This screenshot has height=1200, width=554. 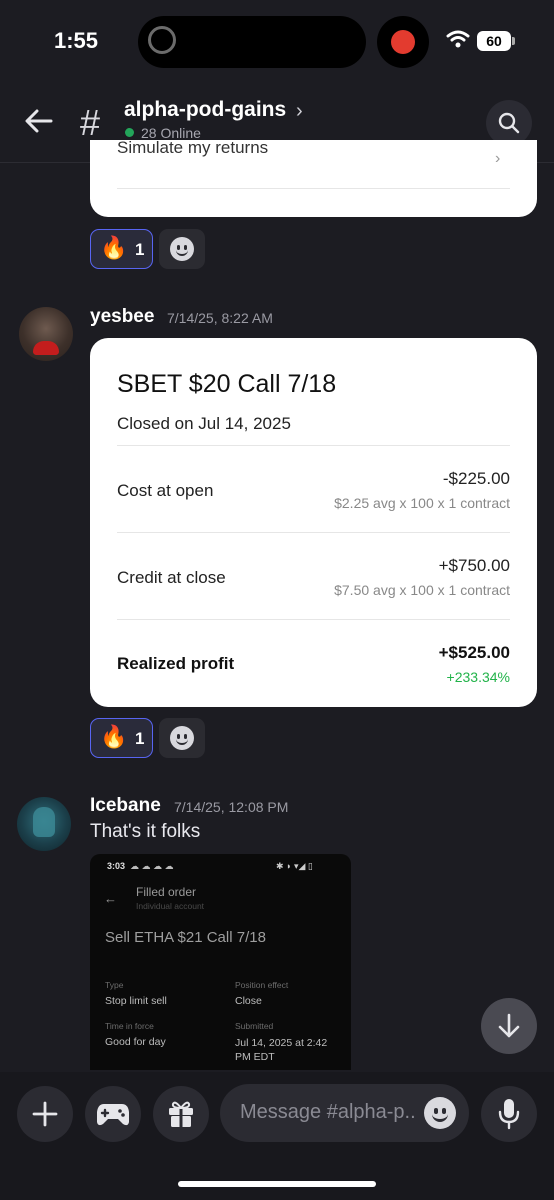 What do you see at coordinates (125, 806) in the screenshot?
I see `author-name: Icebane` at bounding box center [125, 806].